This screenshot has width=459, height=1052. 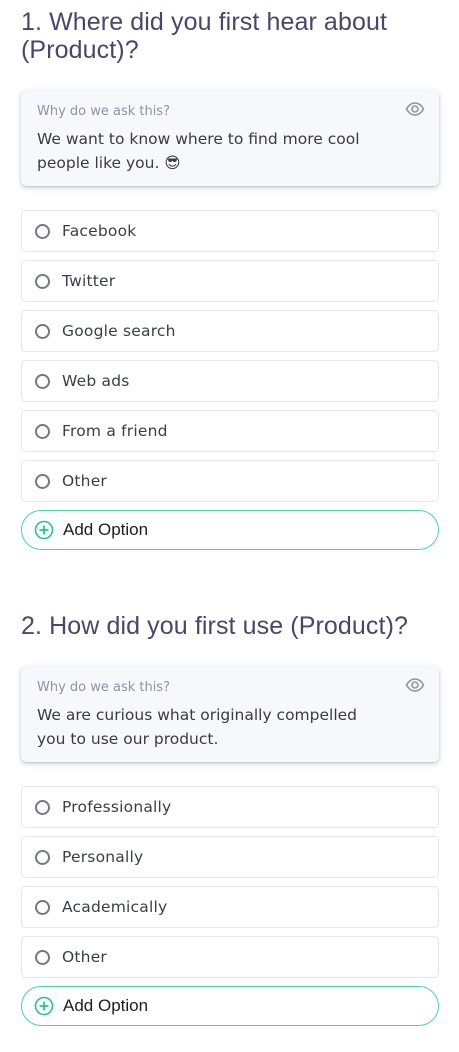 I want to click on option-label: Facebook, so click(x=99, y=231).